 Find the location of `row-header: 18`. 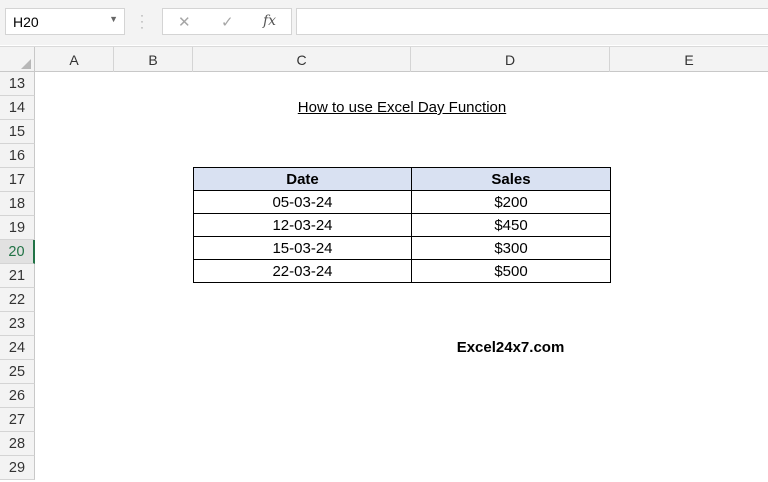

row-header: 18 is located at coordinates (17, 204).